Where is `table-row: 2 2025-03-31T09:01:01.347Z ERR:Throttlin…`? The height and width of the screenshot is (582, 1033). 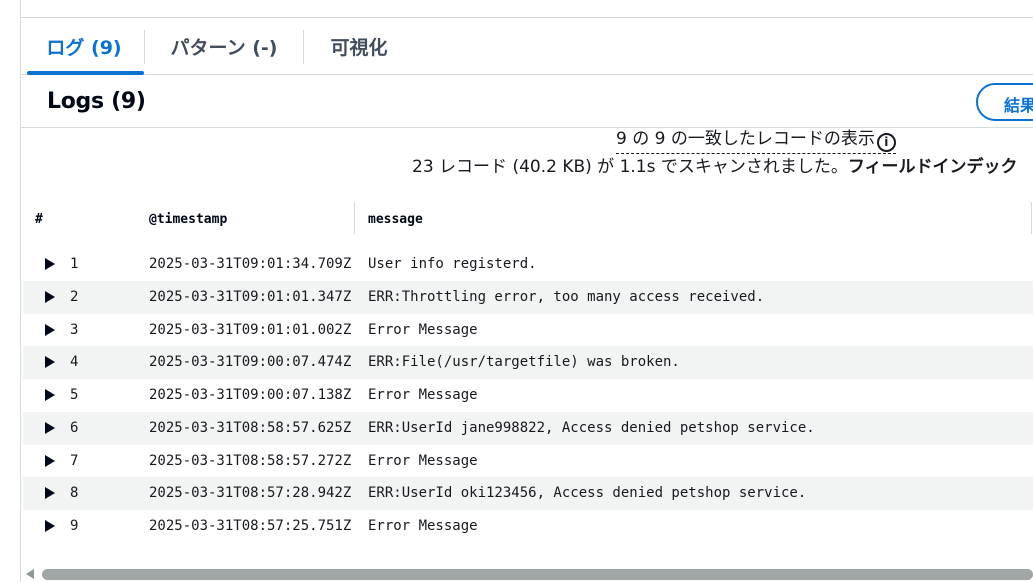
table-row: 2 2025-03-31T09:01:01.347Z ERR:Throttlin… is located at coordinates (528, 297).